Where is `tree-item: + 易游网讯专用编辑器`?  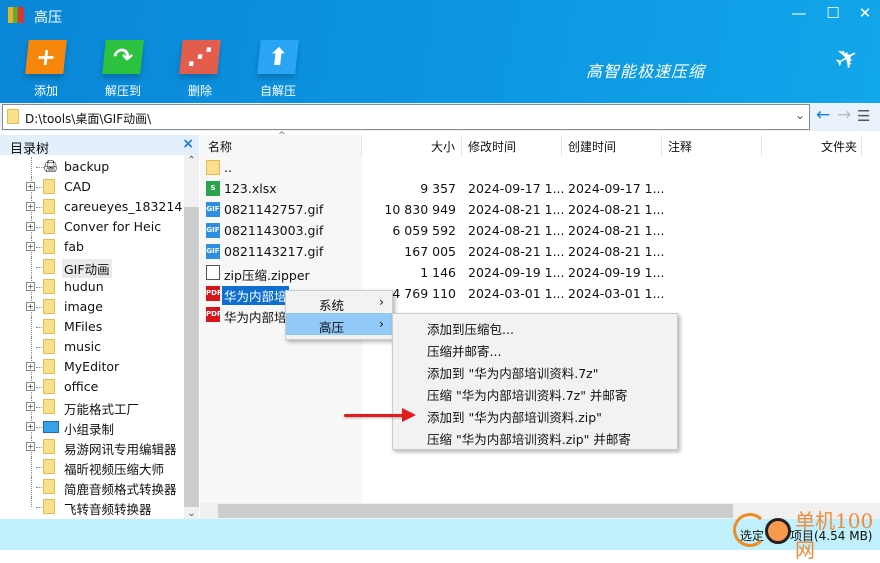 tree-item: + 易游网讯专用编辑器 is located at coordinates (92, 447).